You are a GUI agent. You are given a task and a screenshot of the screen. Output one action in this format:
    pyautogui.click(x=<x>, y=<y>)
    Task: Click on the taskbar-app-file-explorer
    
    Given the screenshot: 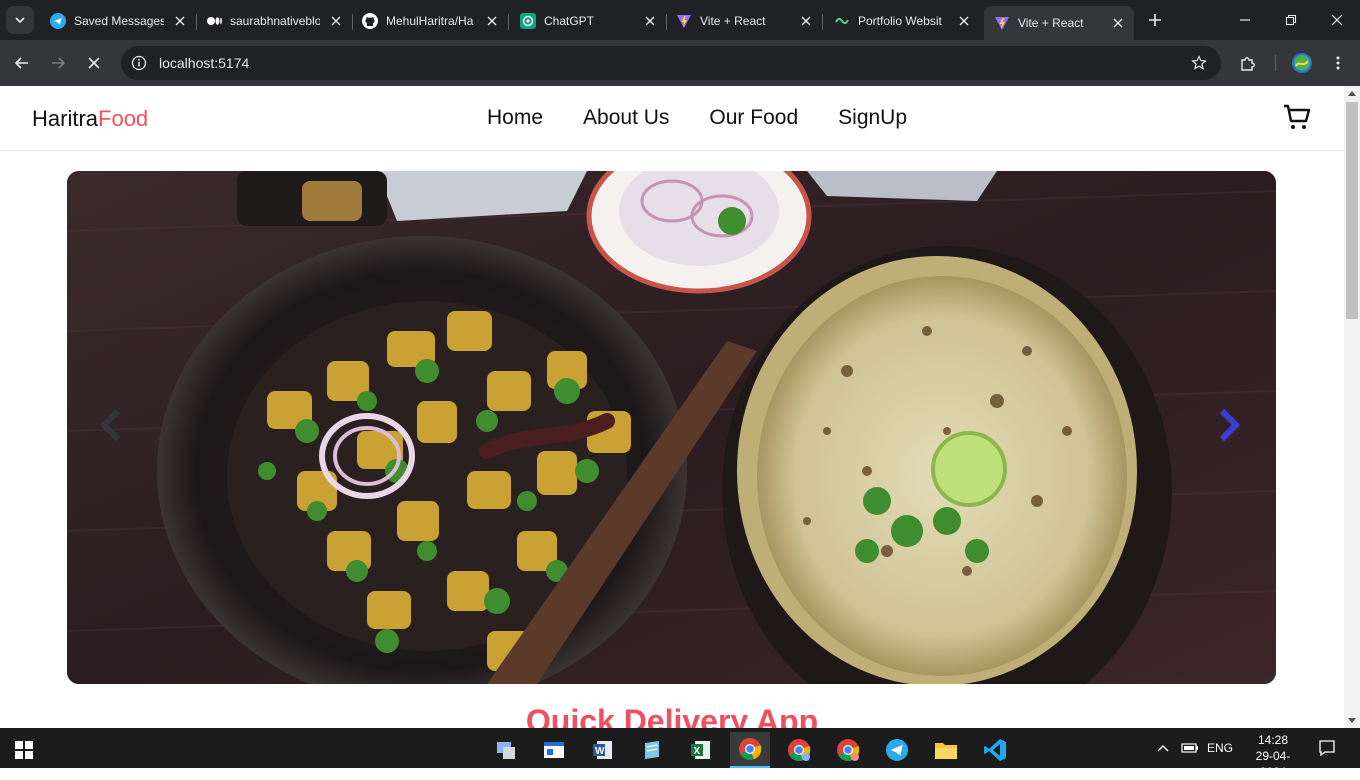 What is the action you would take?
    pyautogui.click(x=946, y=750)
    